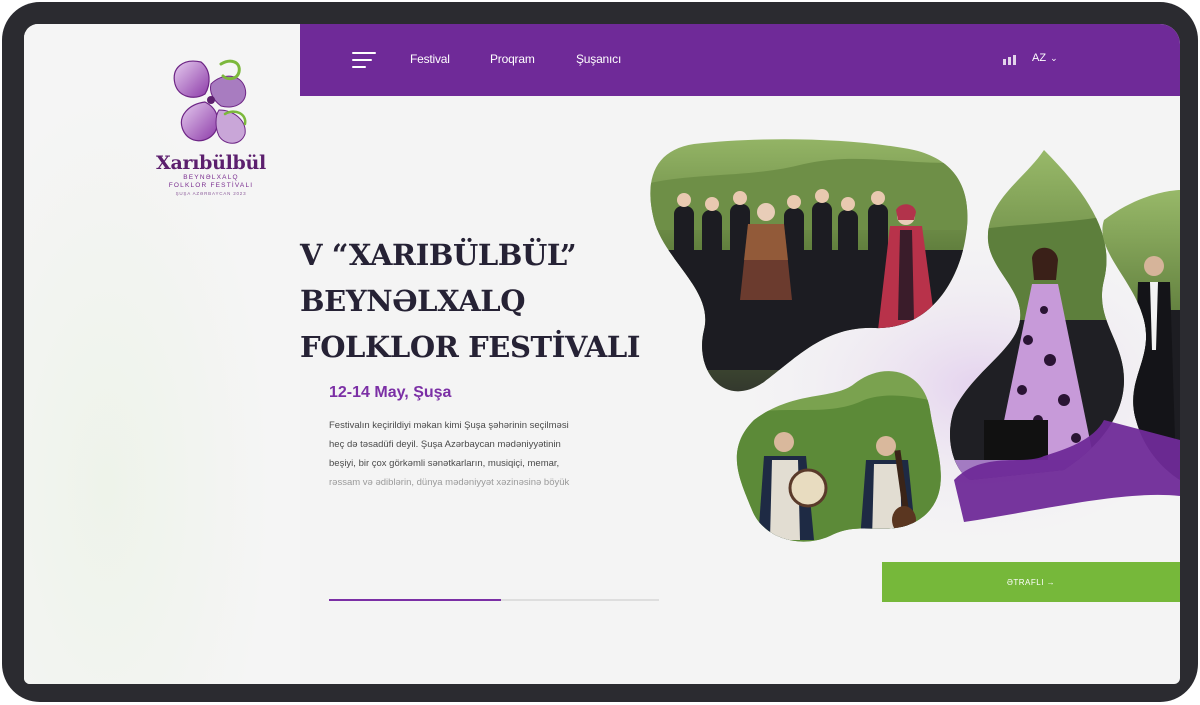 The image size is (1200, 705). What do you see at coordinates (438, 255) in the screenshot?
I see `hero-title-line: V “XARIBÜLBÜL”` at bounding box center [438, 255].